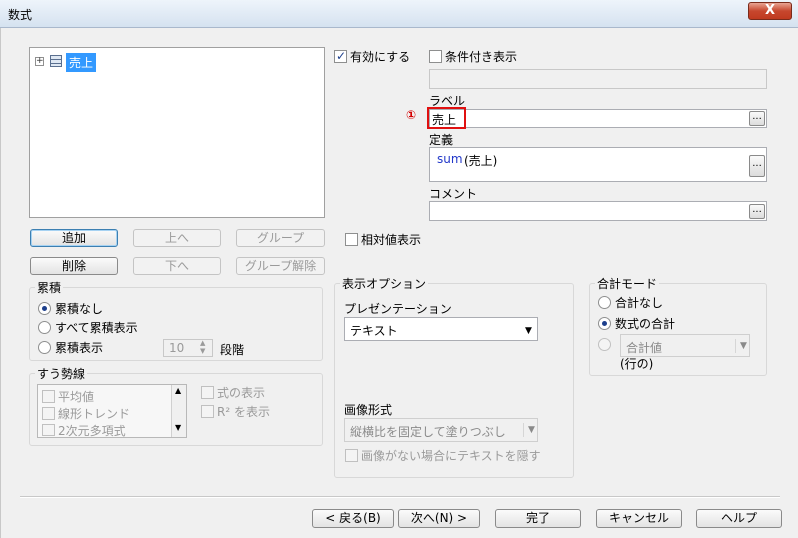 This screenshot has width=798, height=538. I want to click on conditional-checkbox, so click(435, 56).